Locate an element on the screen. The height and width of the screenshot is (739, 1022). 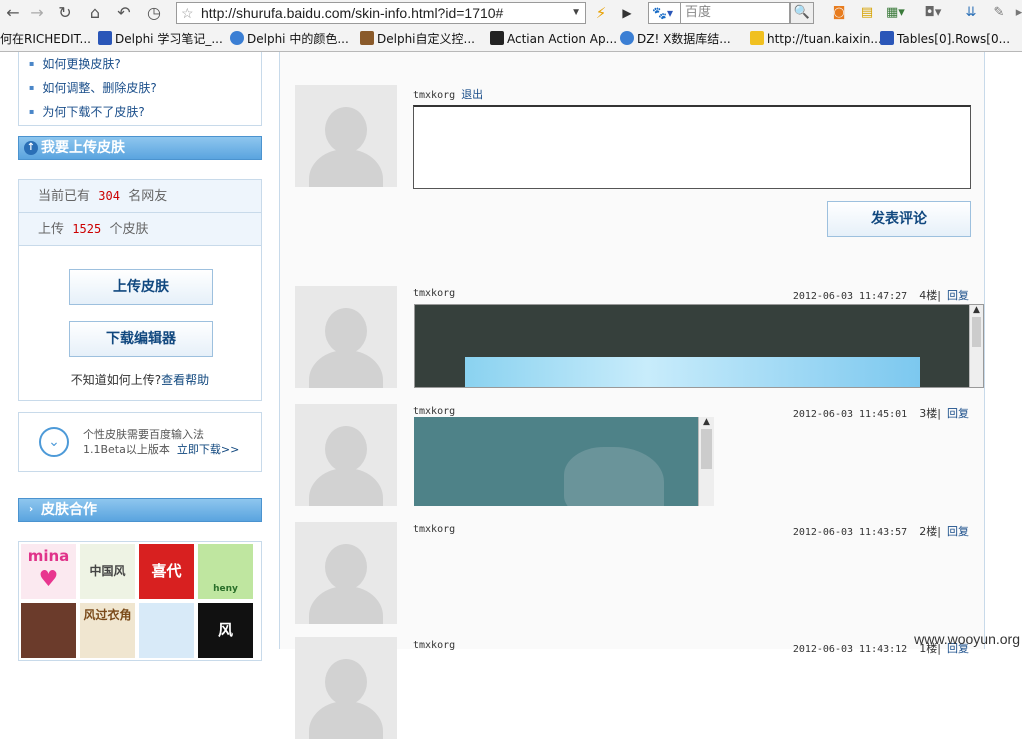
bookmark-star-icon: ☆ is located at coordinates (187, 13).